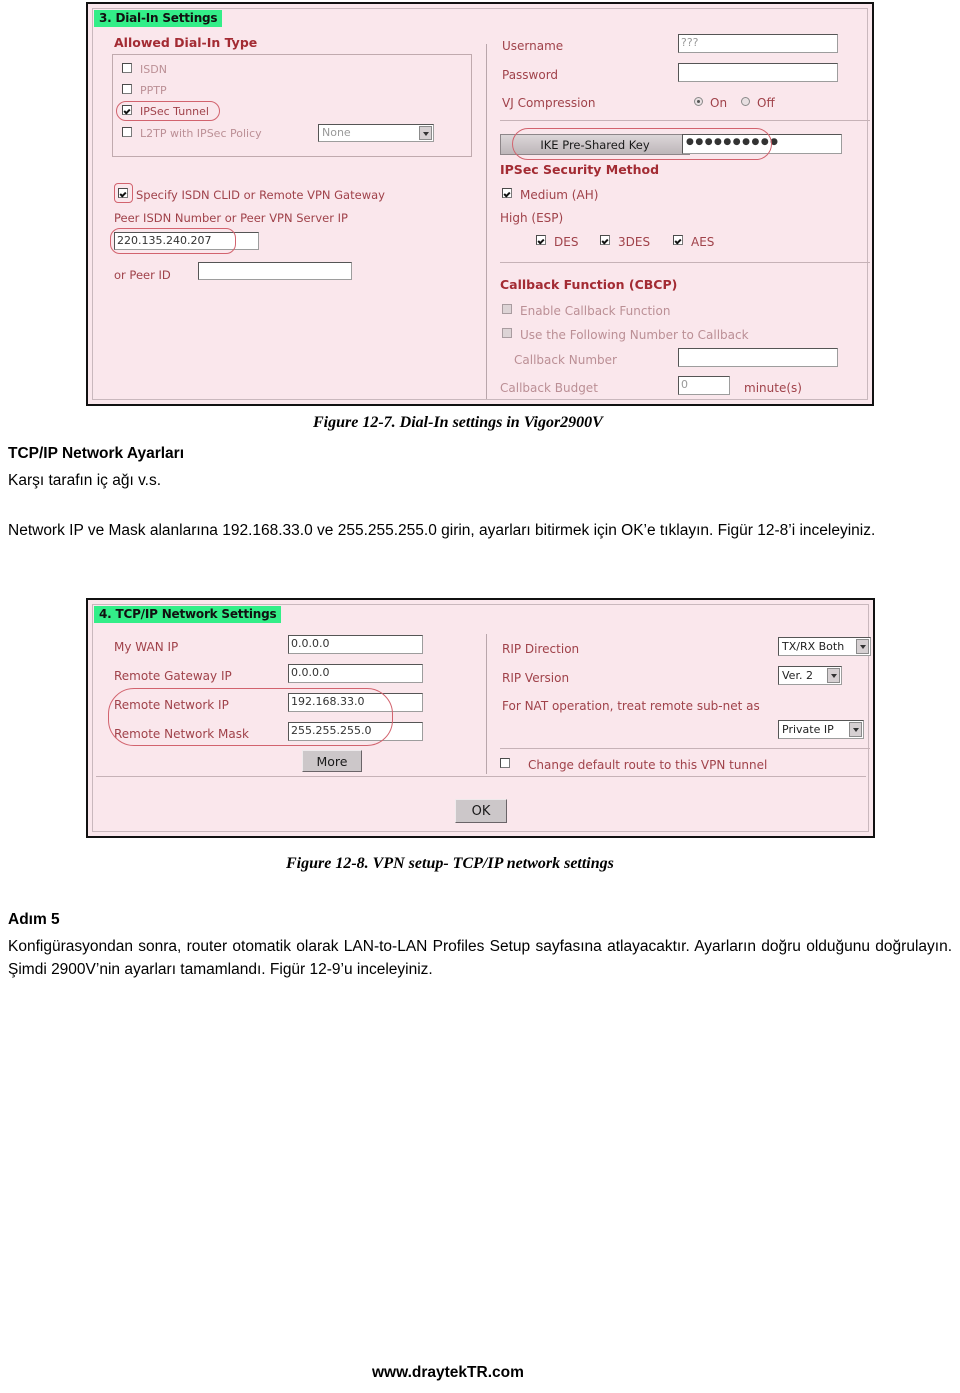 This screenshot has width=960, height=1393. What do you see at coordinates (605, 240) in the screenshot?
I see `checkbox-3des` at bounding box center [605, 240].